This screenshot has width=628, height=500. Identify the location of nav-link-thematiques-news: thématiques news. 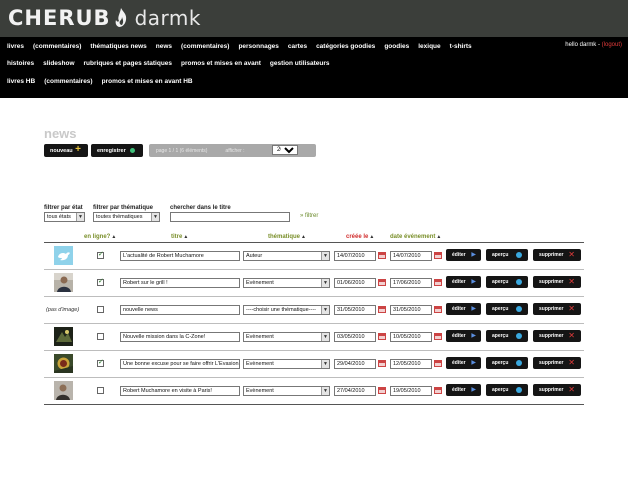
(118, 46).